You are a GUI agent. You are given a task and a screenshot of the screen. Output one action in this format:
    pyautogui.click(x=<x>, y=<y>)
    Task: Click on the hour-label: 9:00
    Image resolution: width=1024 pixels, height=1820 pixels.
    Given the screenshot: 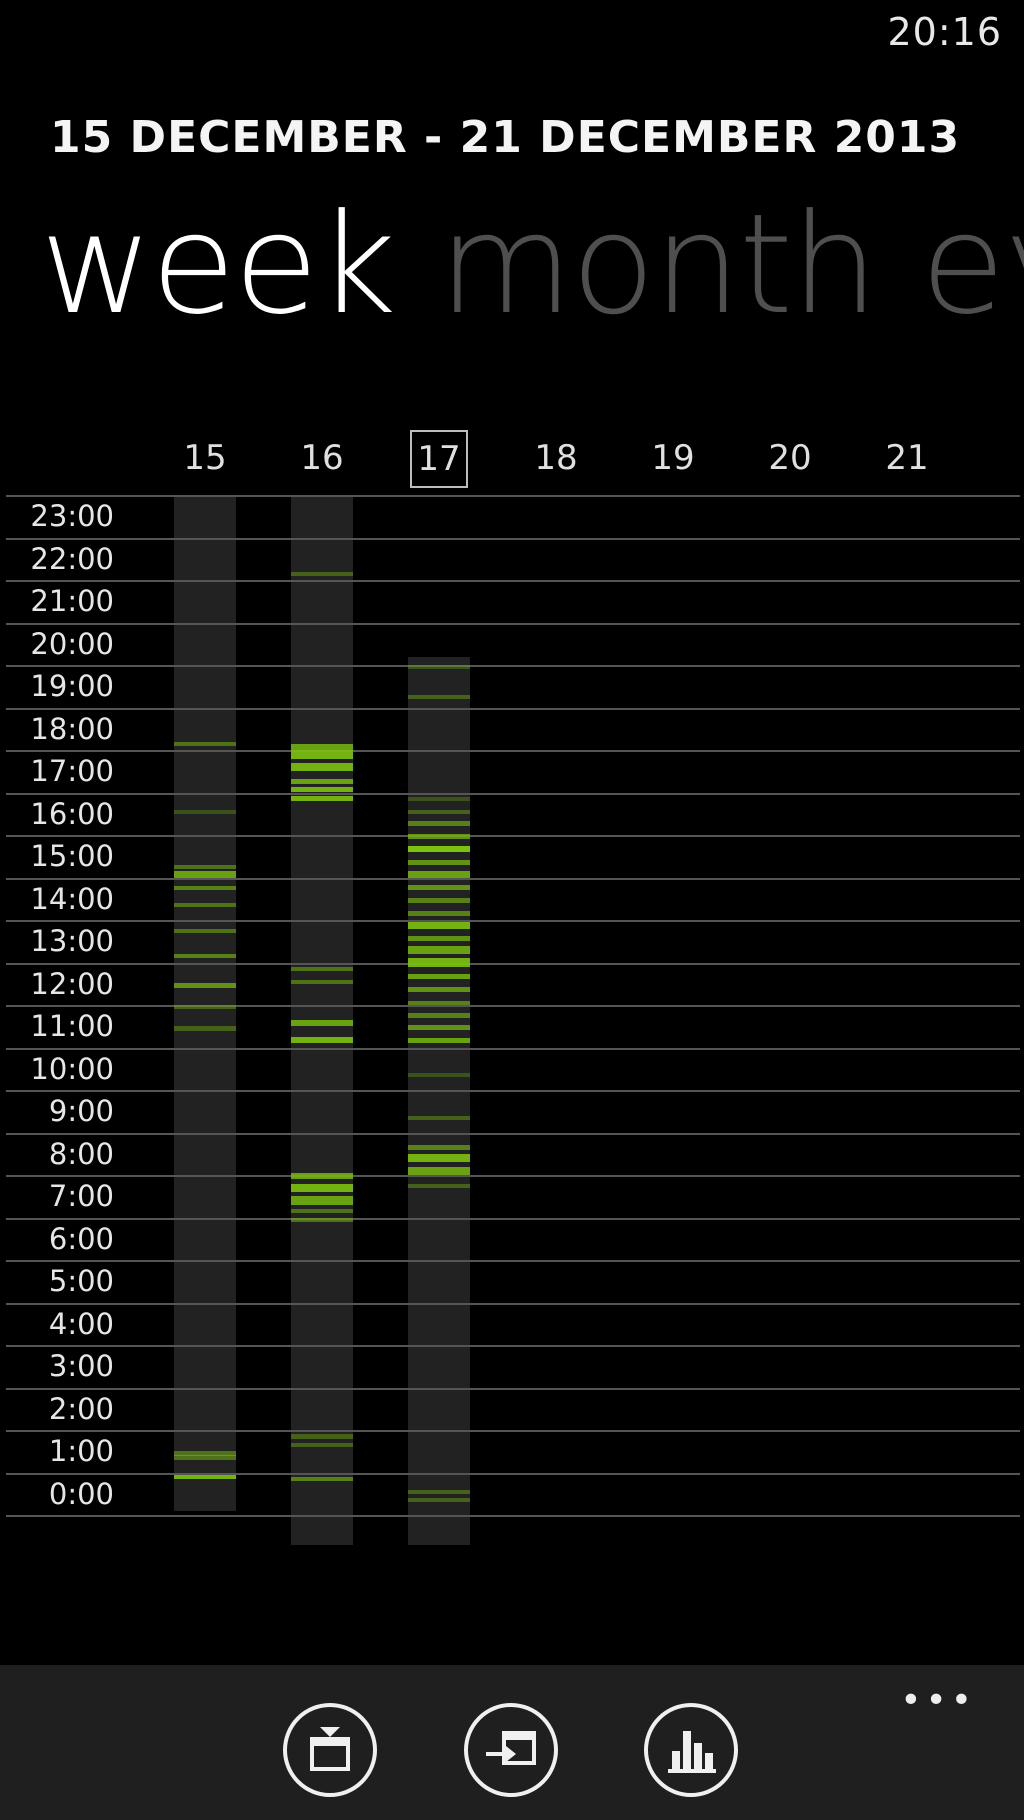 What is the action you would take?
    pyautogui.click(x=81, y=1111)
    